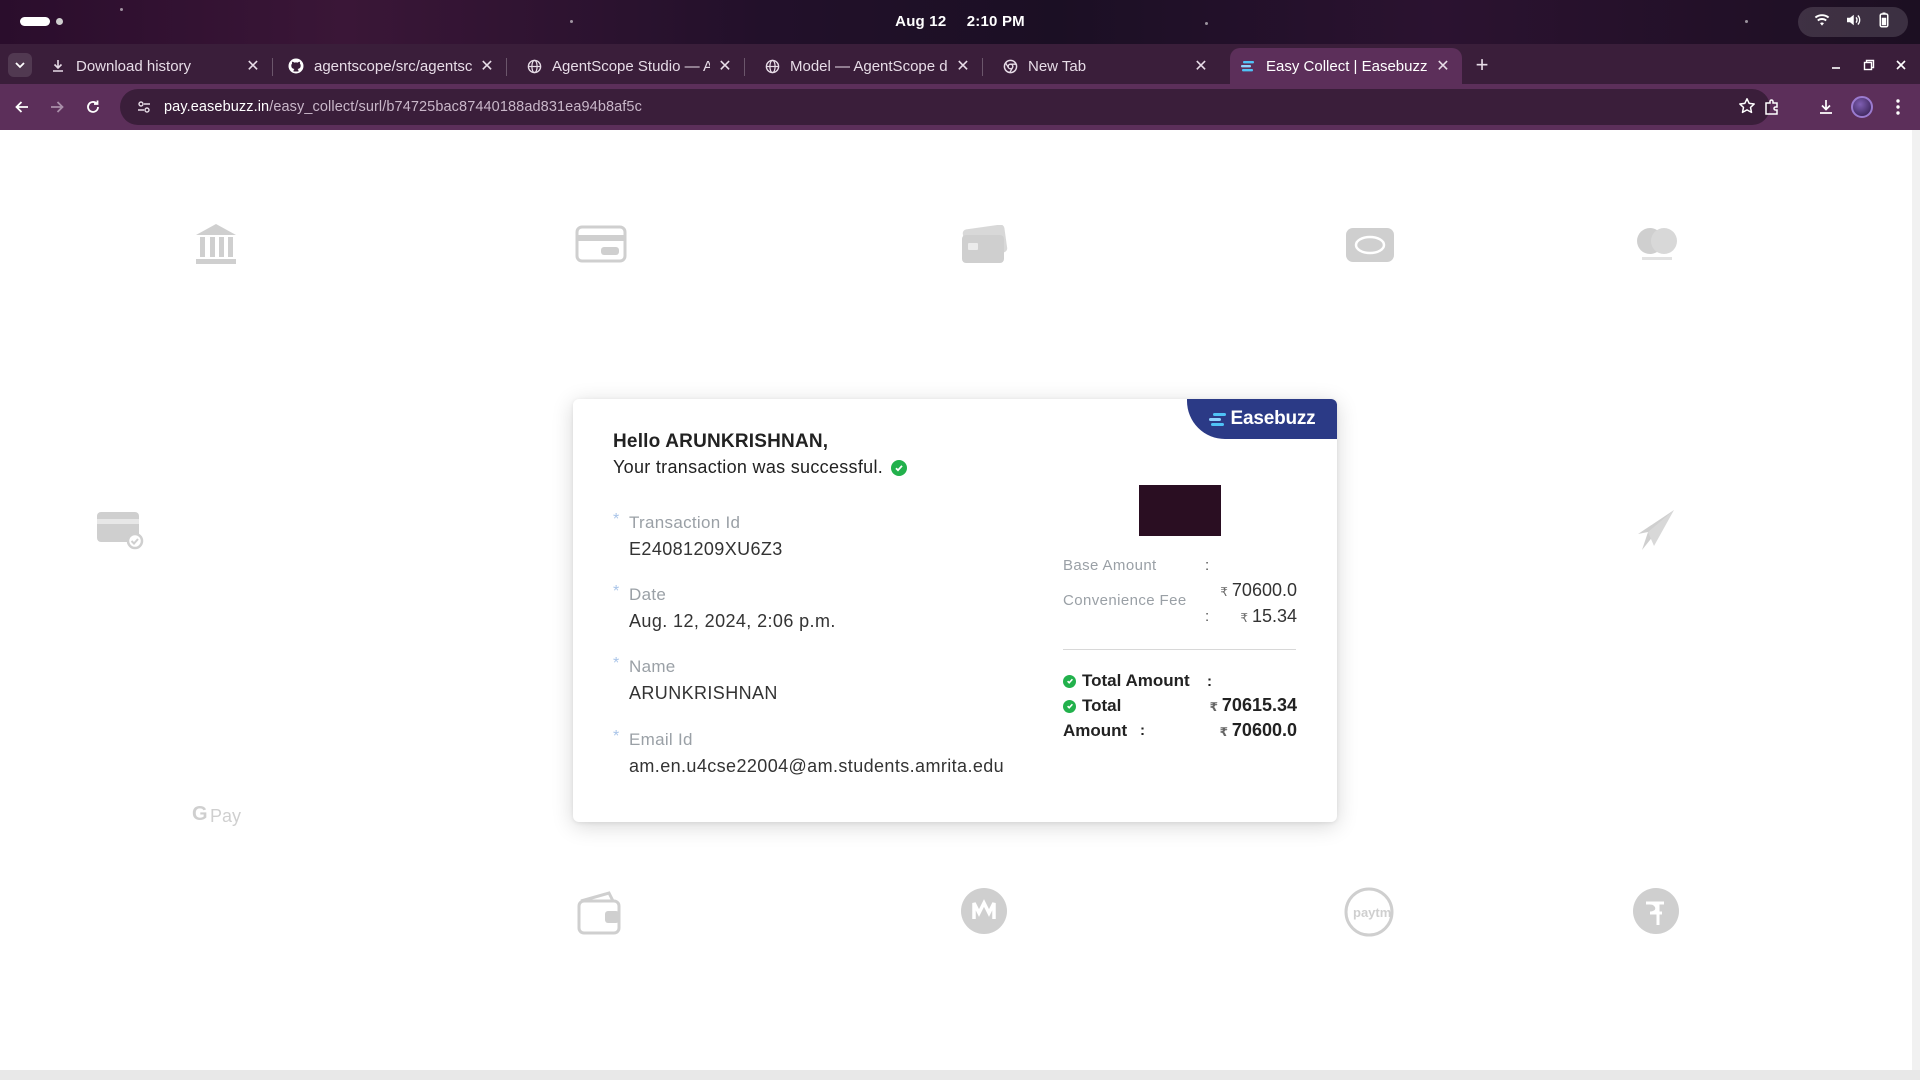 The height and width of the screenshot is (1080, 1920). I want to click on back-button, so click(22, 107).